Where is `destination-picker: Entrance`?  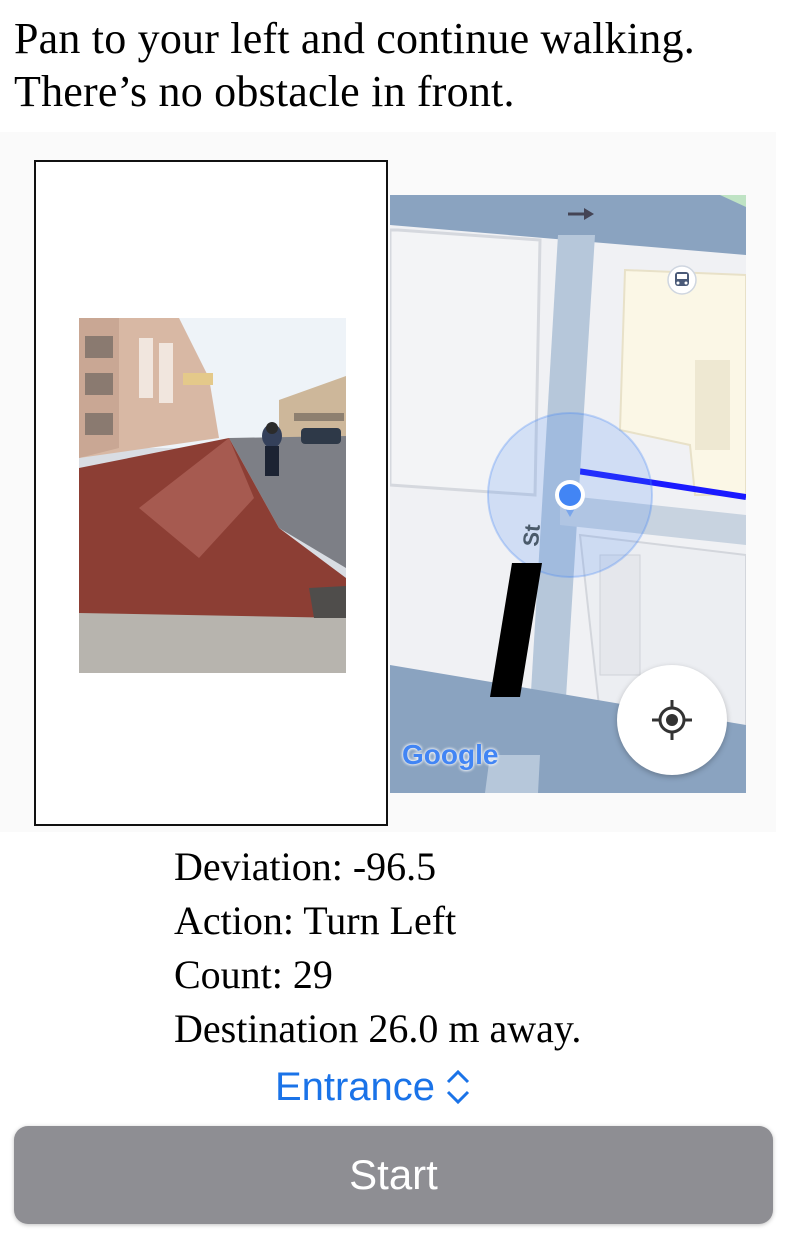
destination-picker: Entrance is located at coordinates (373, 1087).